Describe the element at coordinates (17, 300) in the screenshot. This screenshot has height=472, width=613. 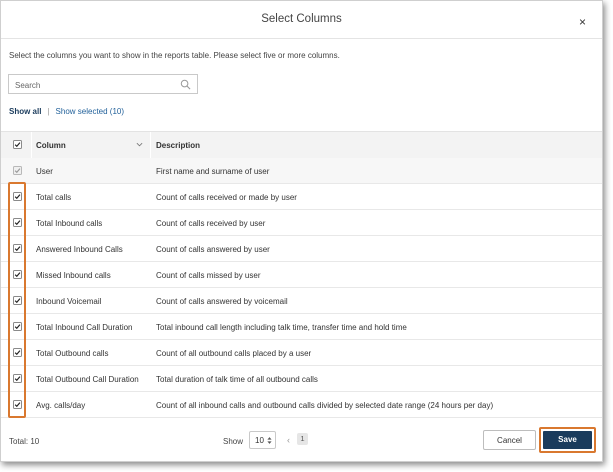
I see `checkbox-highlight` at that location.